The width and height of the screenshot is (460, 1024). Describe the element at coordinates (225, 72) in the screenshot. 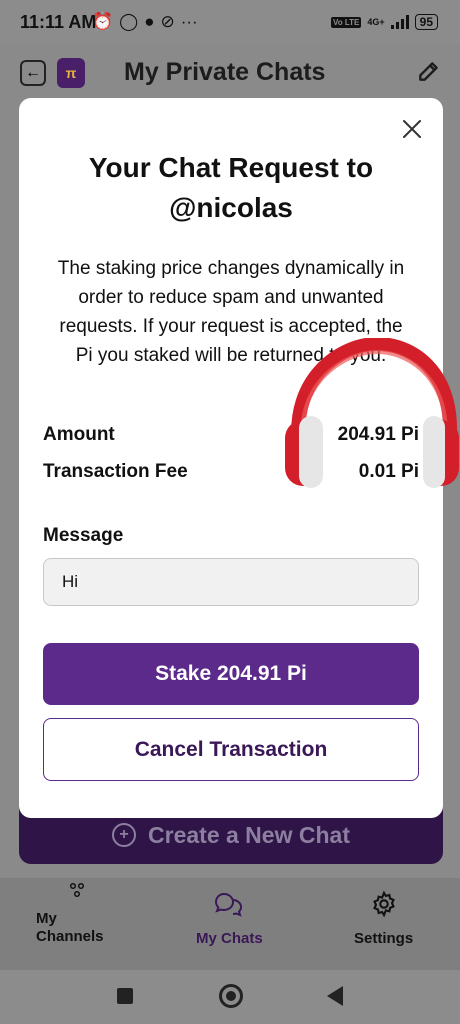

I see `page-title: My Private Chats` at that location.